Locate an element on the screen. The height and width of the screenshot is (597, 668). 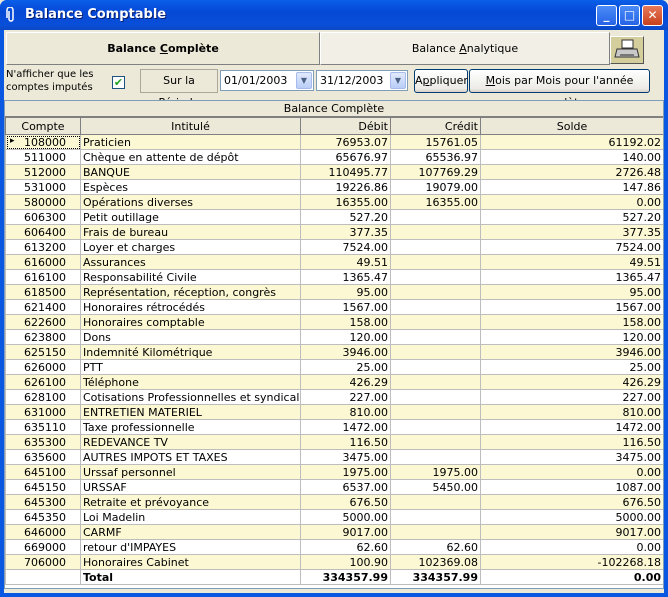
cell-compte: 622600 is located at coordinates (43, 322).